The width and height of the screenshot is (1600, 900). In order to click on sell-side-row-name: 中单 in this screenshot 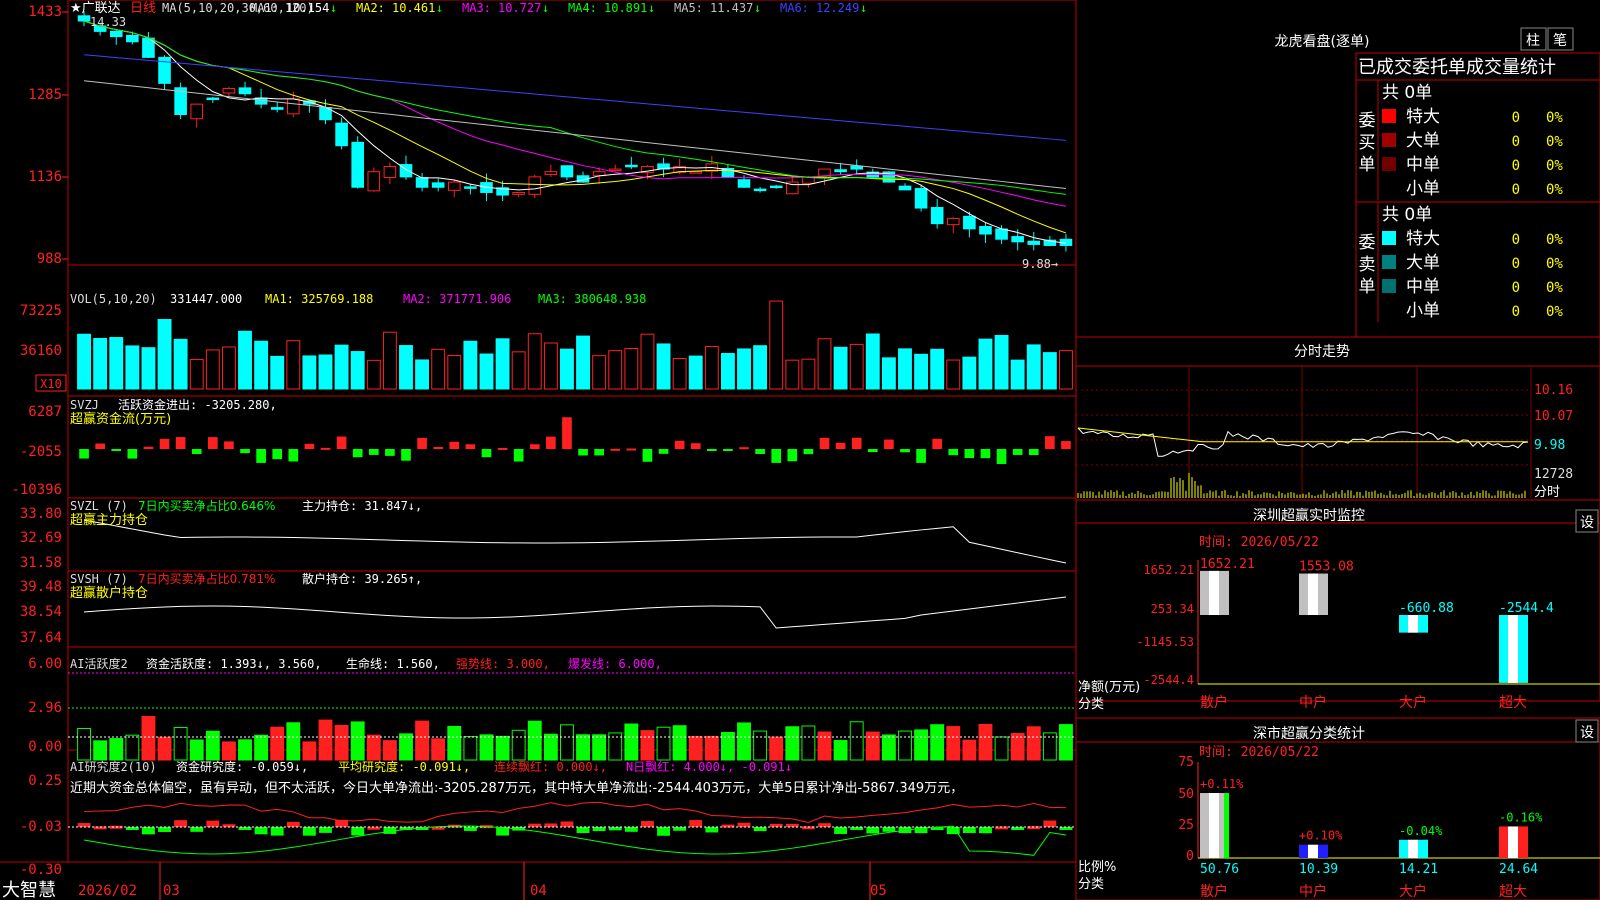, I will do `click(1423, 287)`.